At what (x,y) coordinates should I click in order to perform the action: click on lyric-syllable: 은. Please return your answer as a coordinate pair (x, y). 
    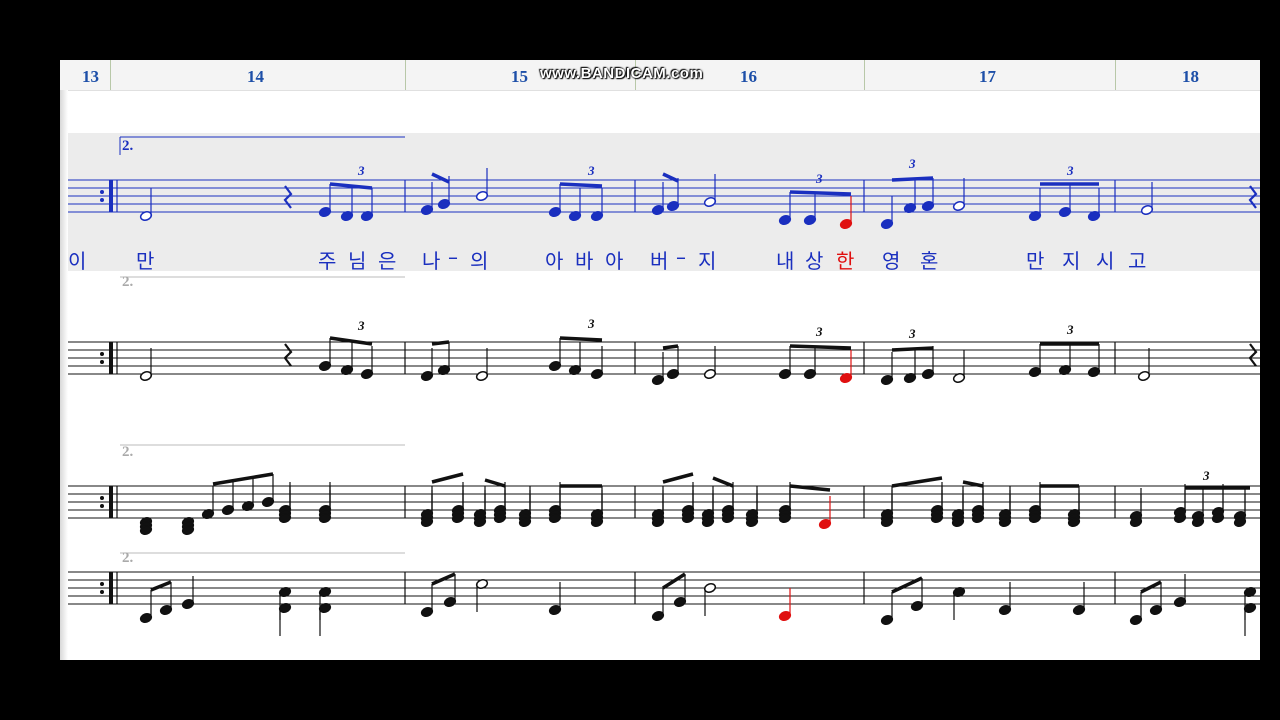
    Looking at the image, I should click on (387, 259).